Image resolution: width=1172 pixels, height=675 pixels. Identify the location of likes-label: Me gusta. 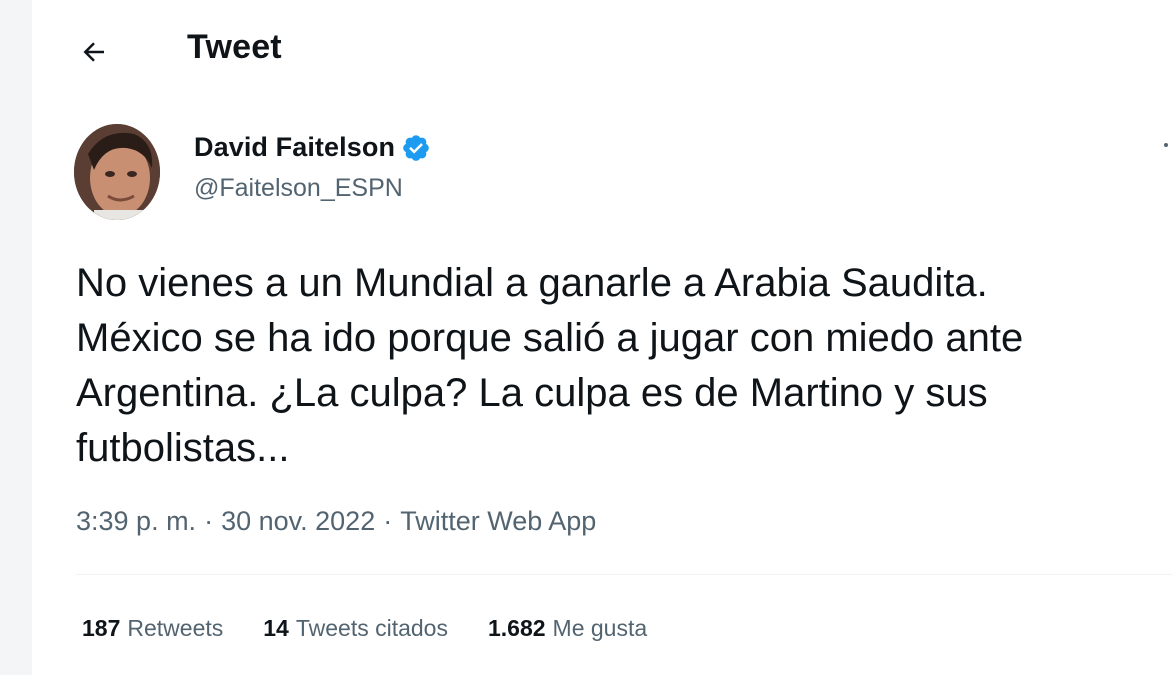
(600, 628).